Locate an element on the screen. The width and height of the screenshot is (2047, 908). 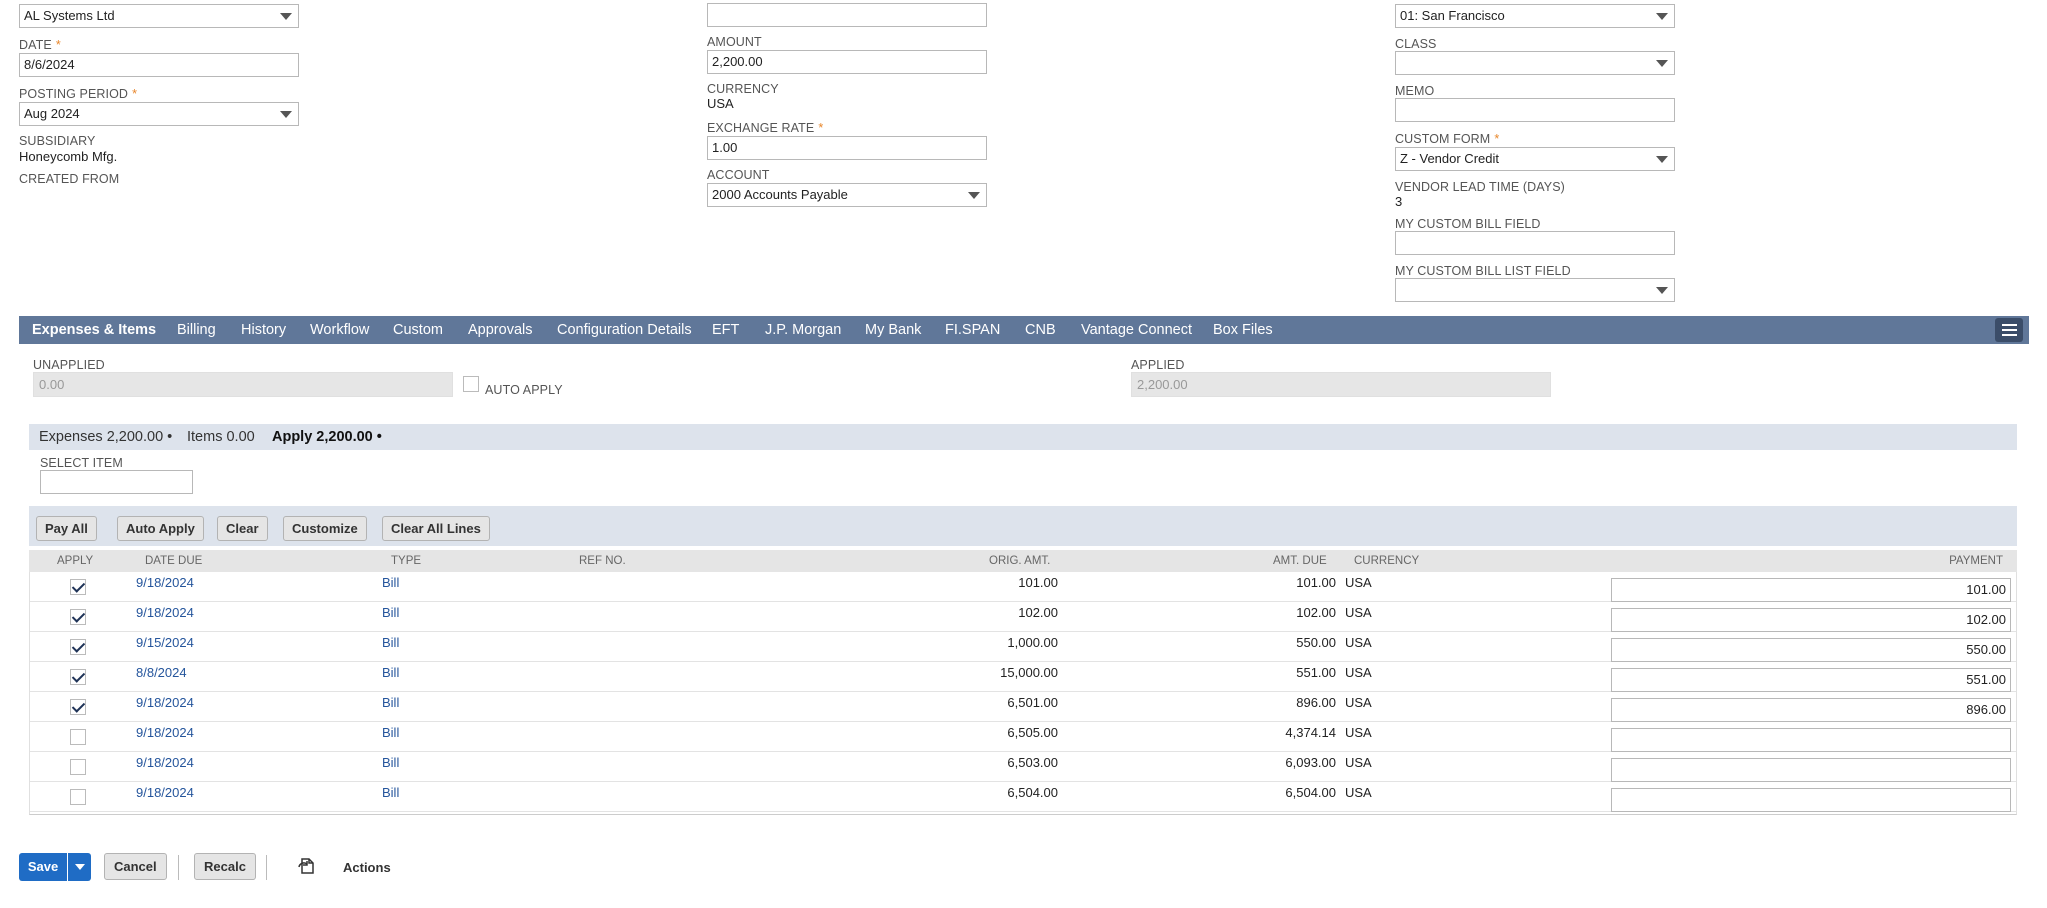
applied-label: APPLIED is located at coordinates (1158, 365).